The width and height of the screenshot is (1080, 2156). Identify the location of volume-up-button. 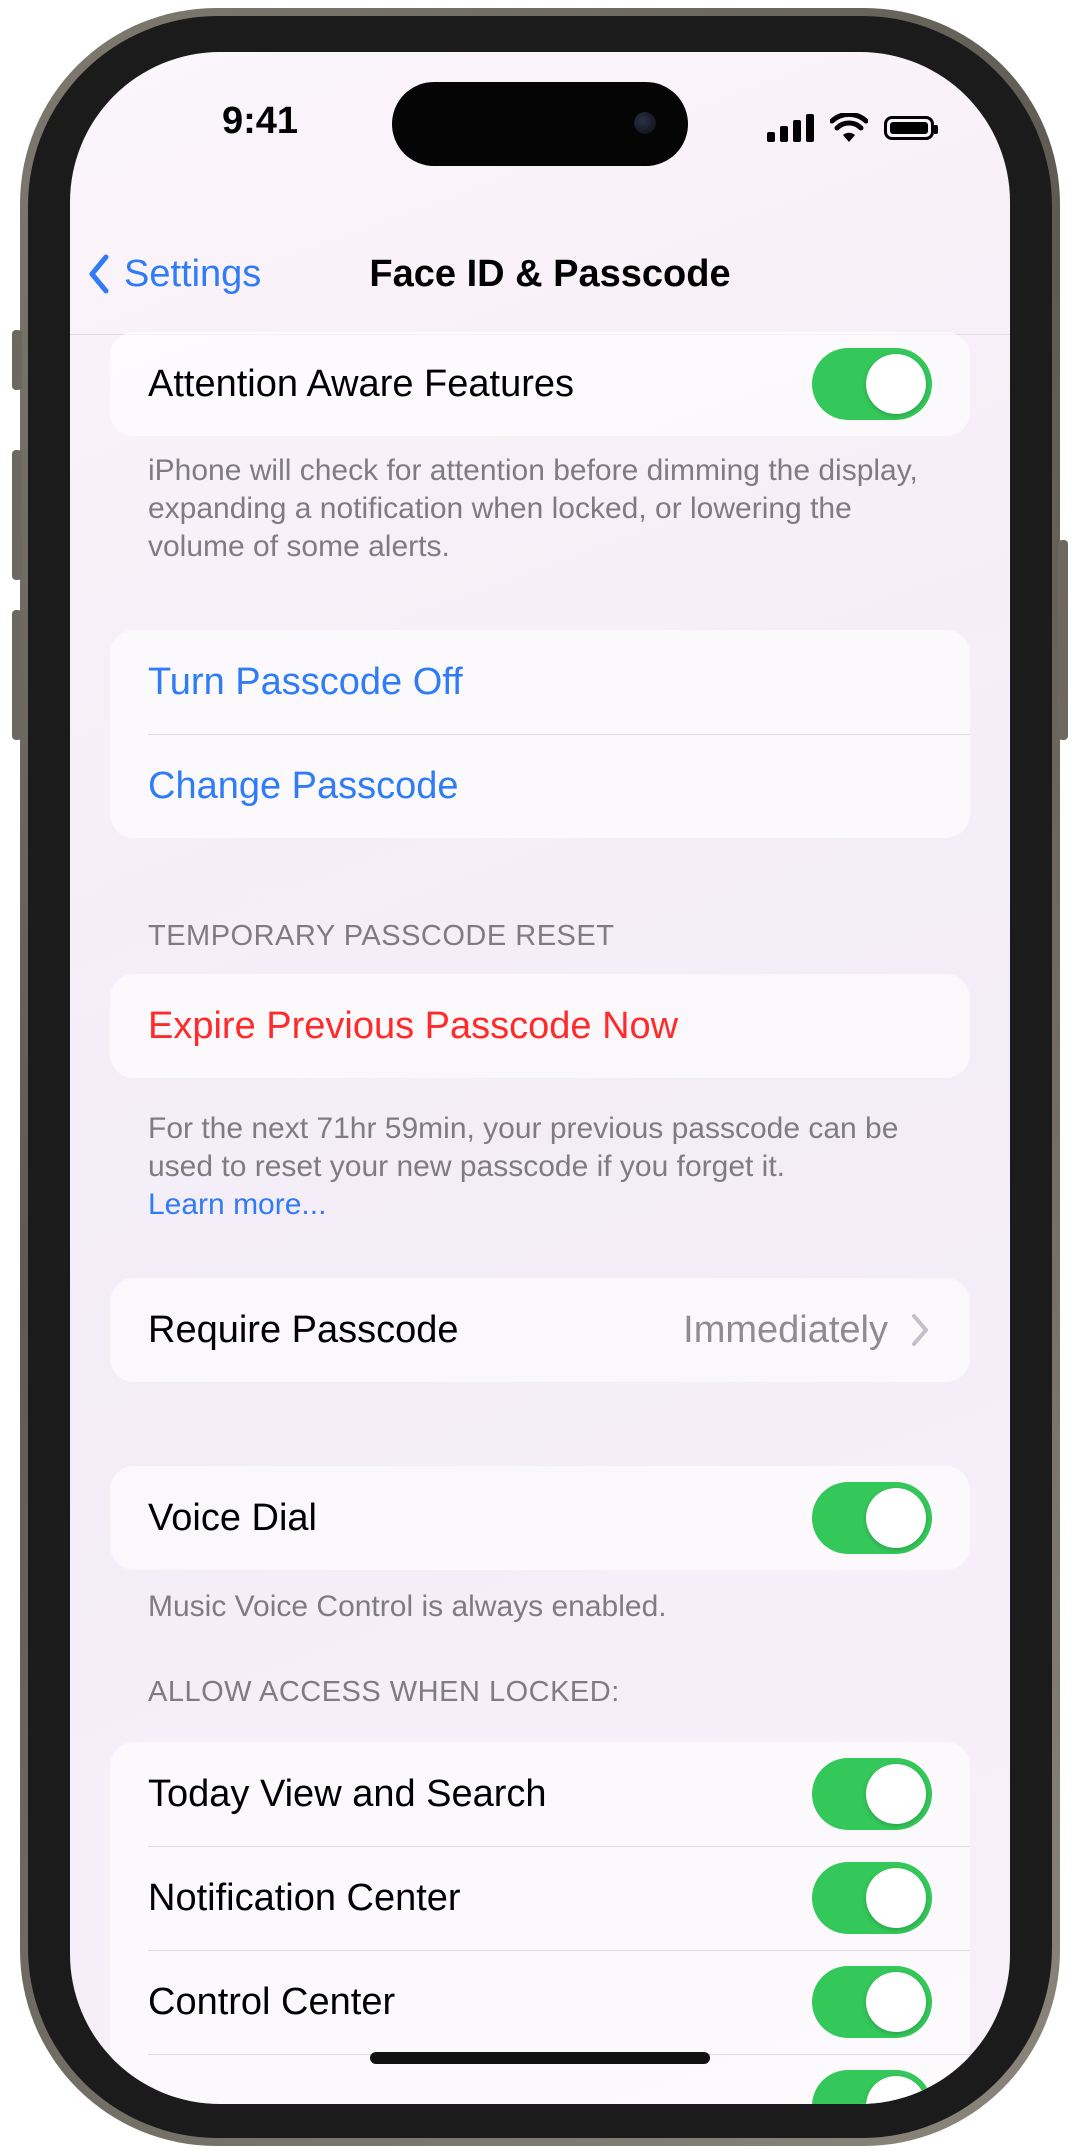
(17, 515).